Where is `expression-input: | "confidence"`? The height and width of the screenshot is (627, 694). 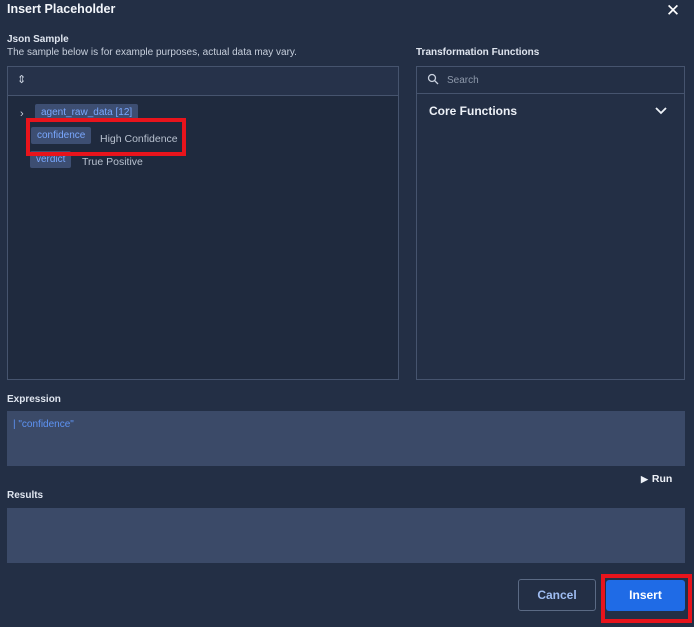
expression-input: | "confidence" is located at coordinates (346, 438).